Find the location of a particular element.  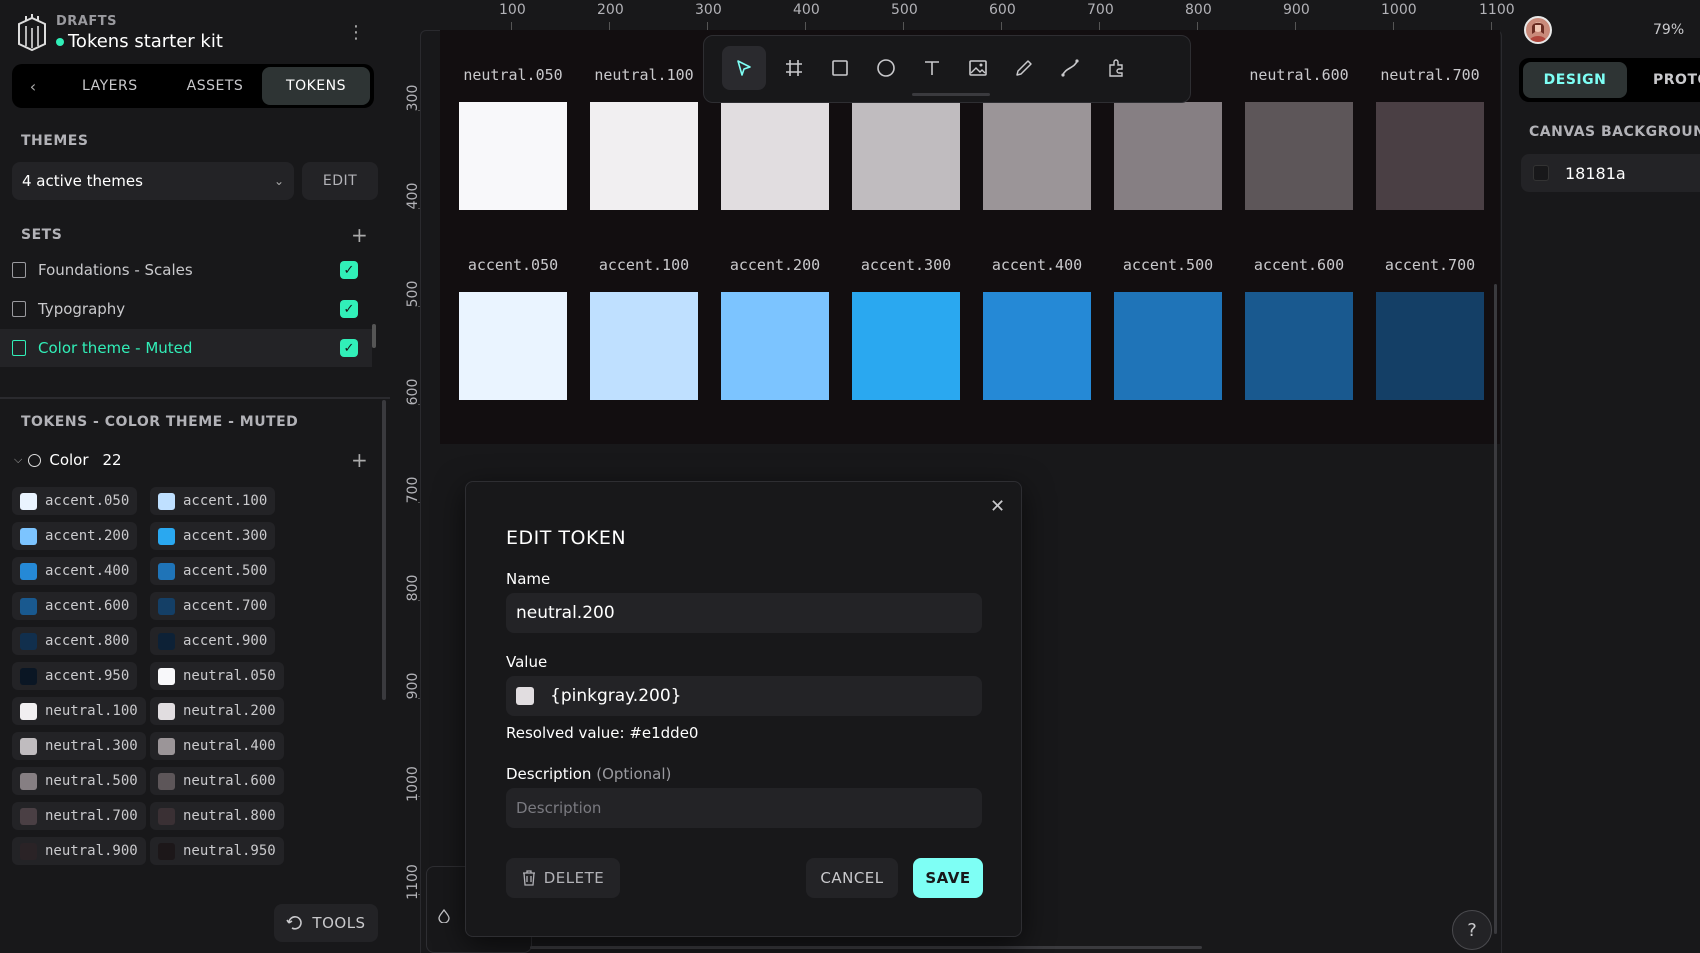

cancel-button: CANCEL is located at coordinates (852, 878).